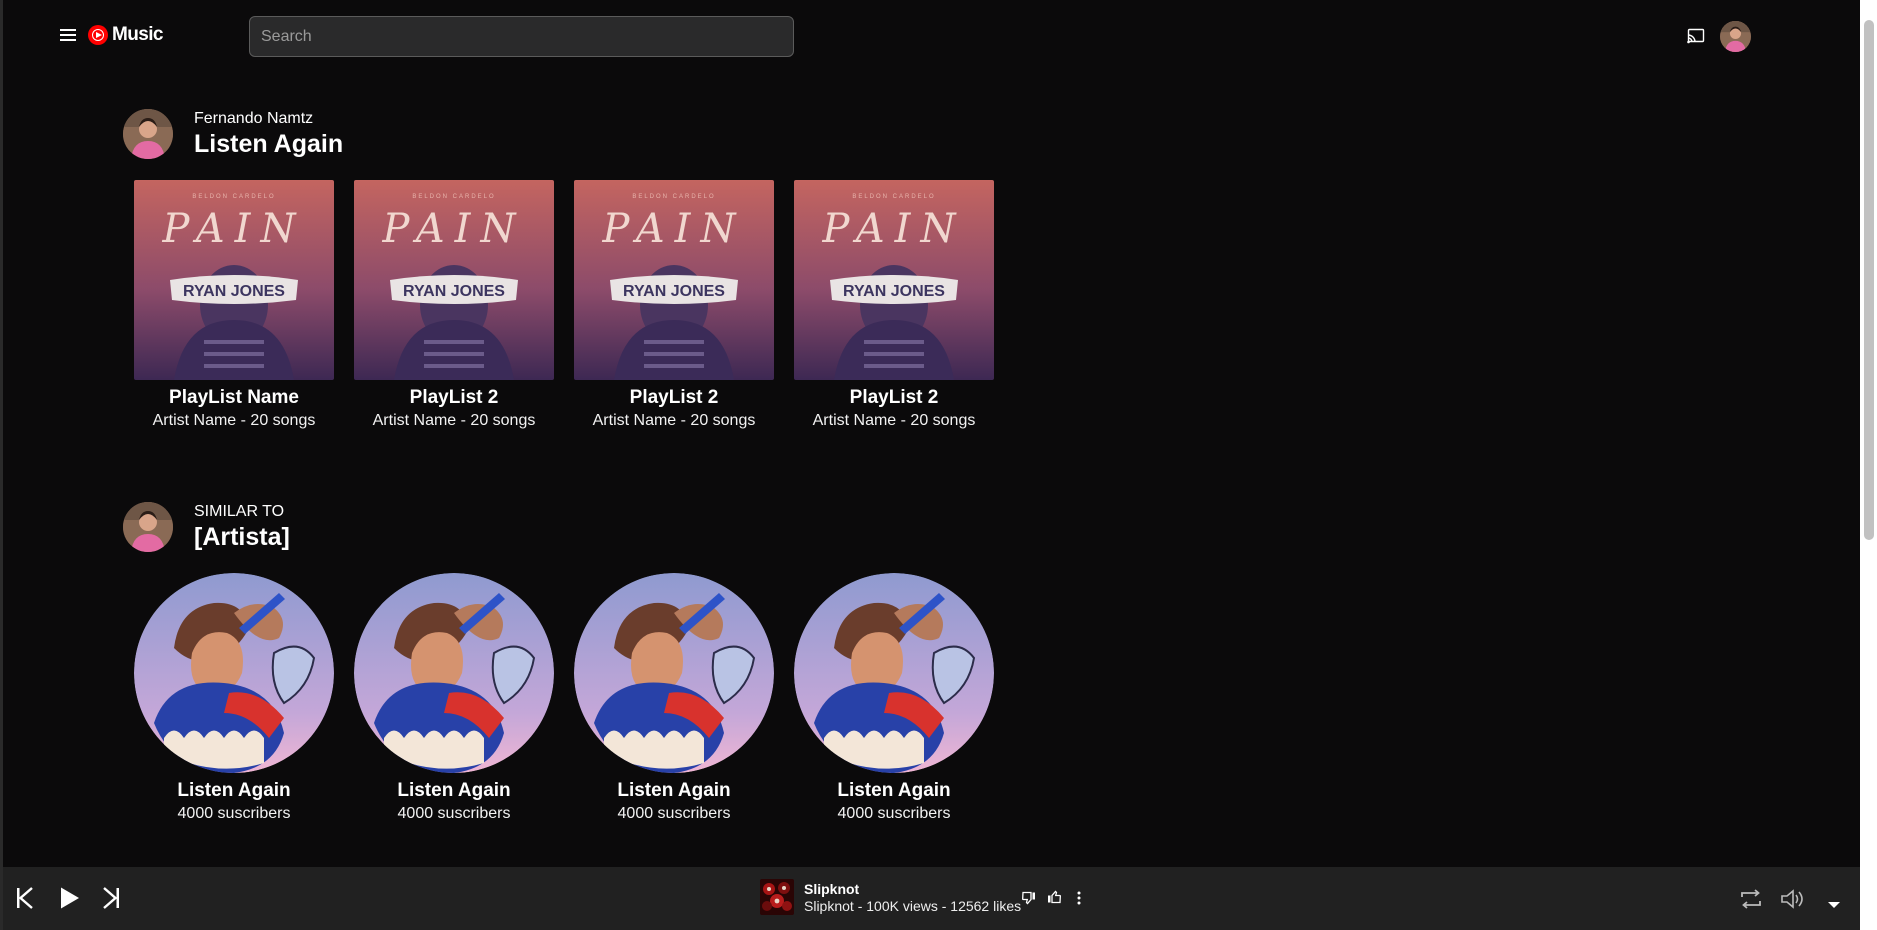 The image size is (1877, 930). What do you see at coordinates (1, 465) in the screenshot?
I see `window-frame-left` at bounding box center [1, 465].